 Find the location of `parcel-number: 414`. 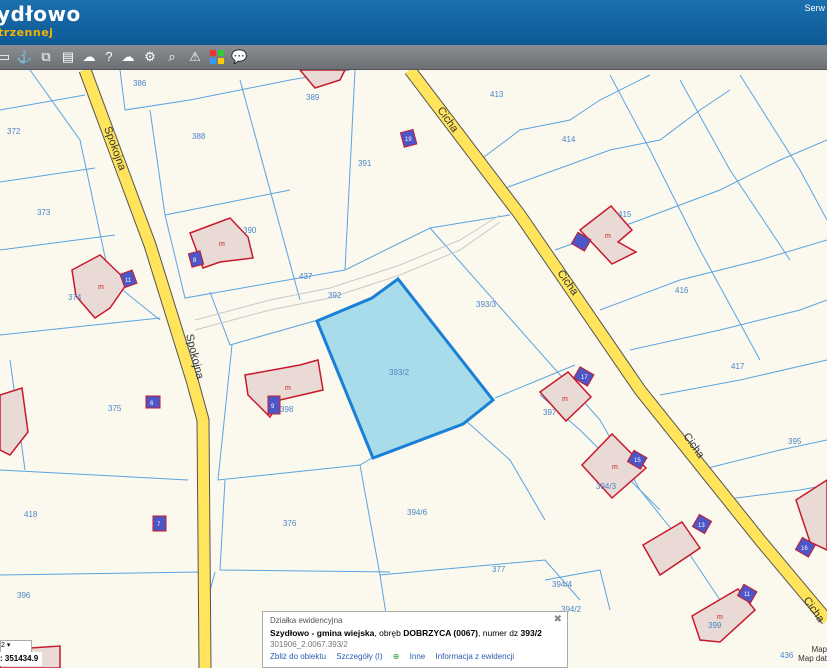

parcel-number: 414 is located at coordinates (569, 139).